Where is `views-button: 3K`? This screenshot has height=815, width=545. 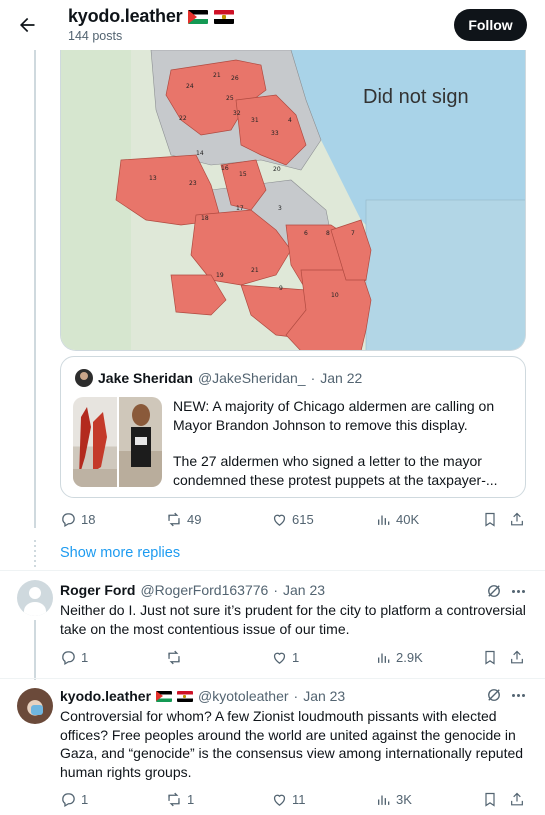
views-button: 3K is located at coordinates (394, 799).